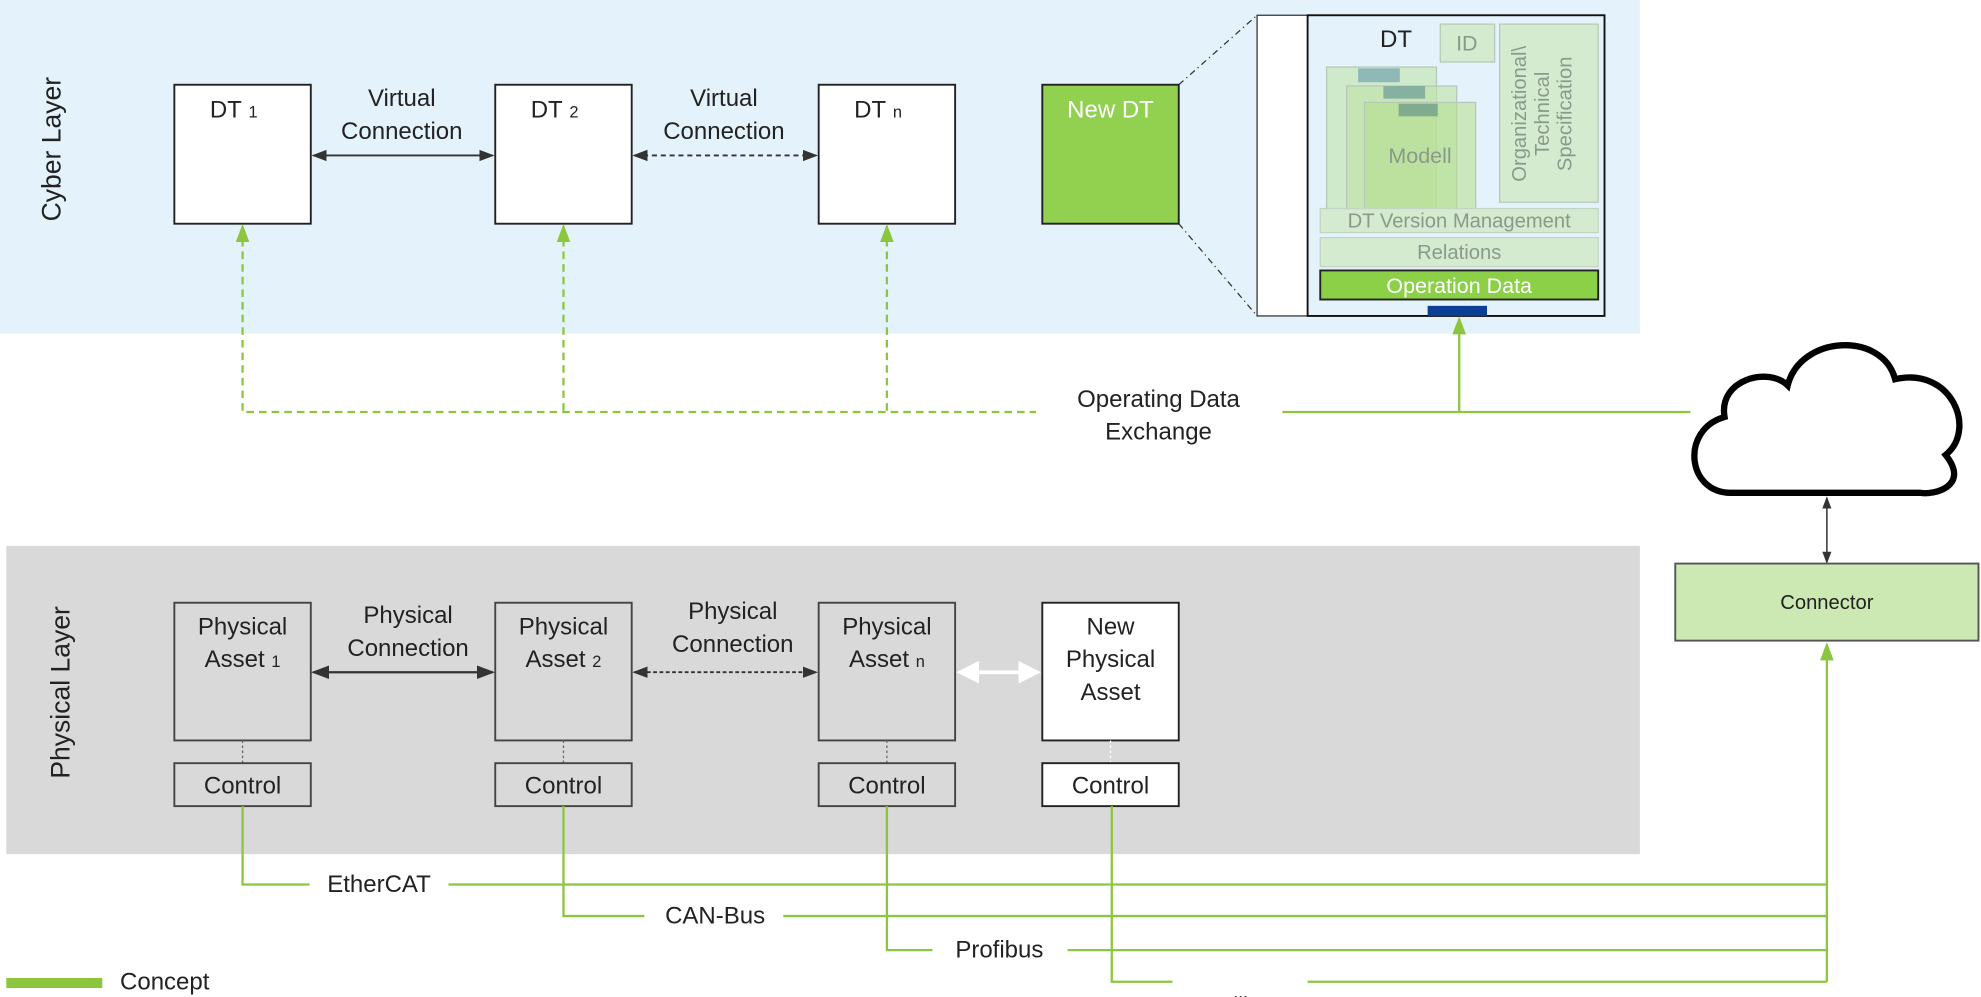 The height and width of the screenshot is (997, 1981). Describe the element at coordinates (243, 659) in the screenshot. I see `svg-text: Asset 1` at that location.